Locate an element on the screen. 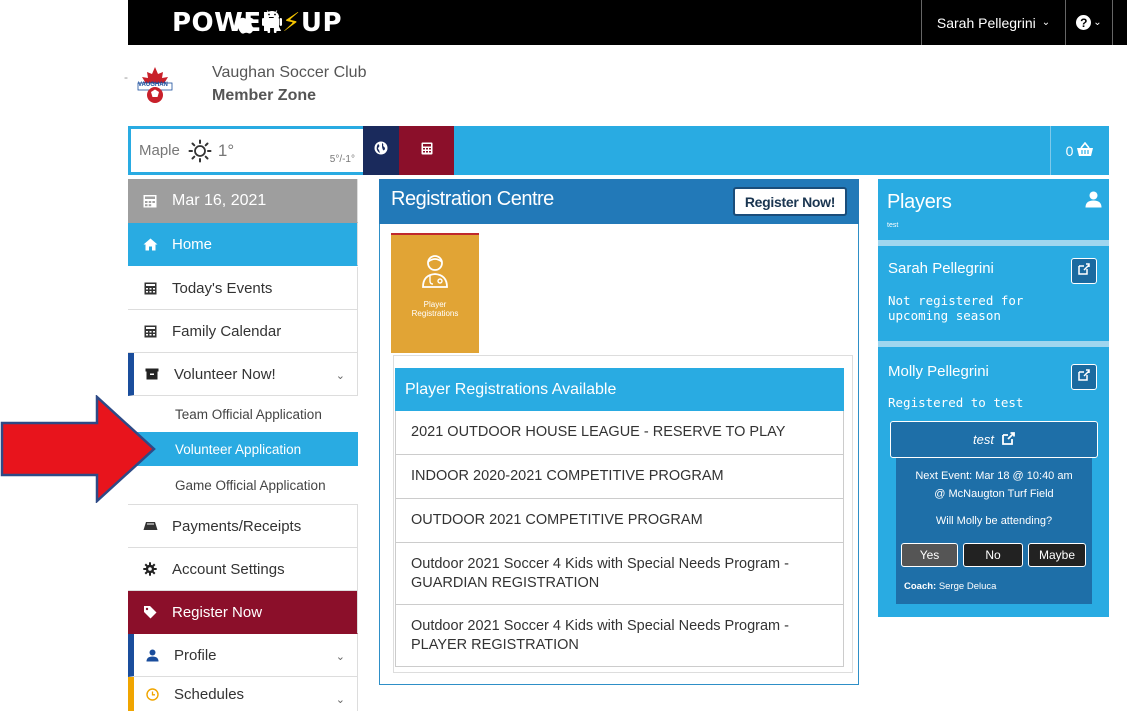 Image resolution: width=1127 pixels, height=711 pixels. sidebar-subitem-volunteer-application: Volunteer Application is located at coordinates (243, 449).